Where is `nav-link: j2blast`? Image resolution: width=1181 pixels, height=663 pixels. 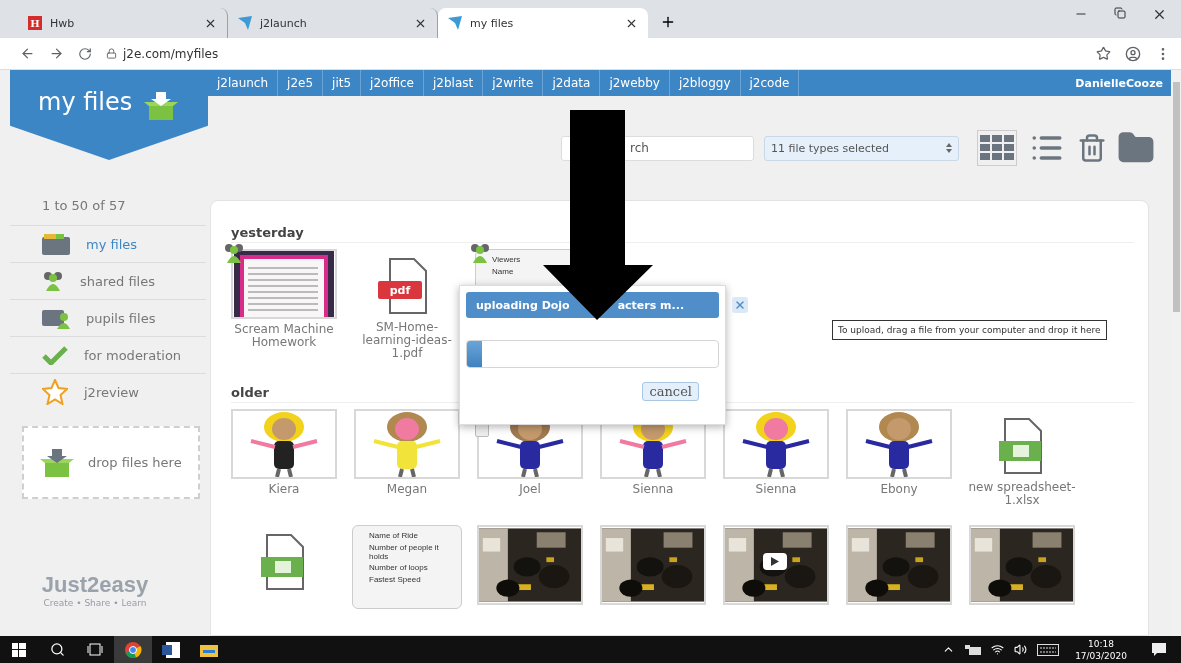 nav-link: j2blast is located at coordinates (454, 83).